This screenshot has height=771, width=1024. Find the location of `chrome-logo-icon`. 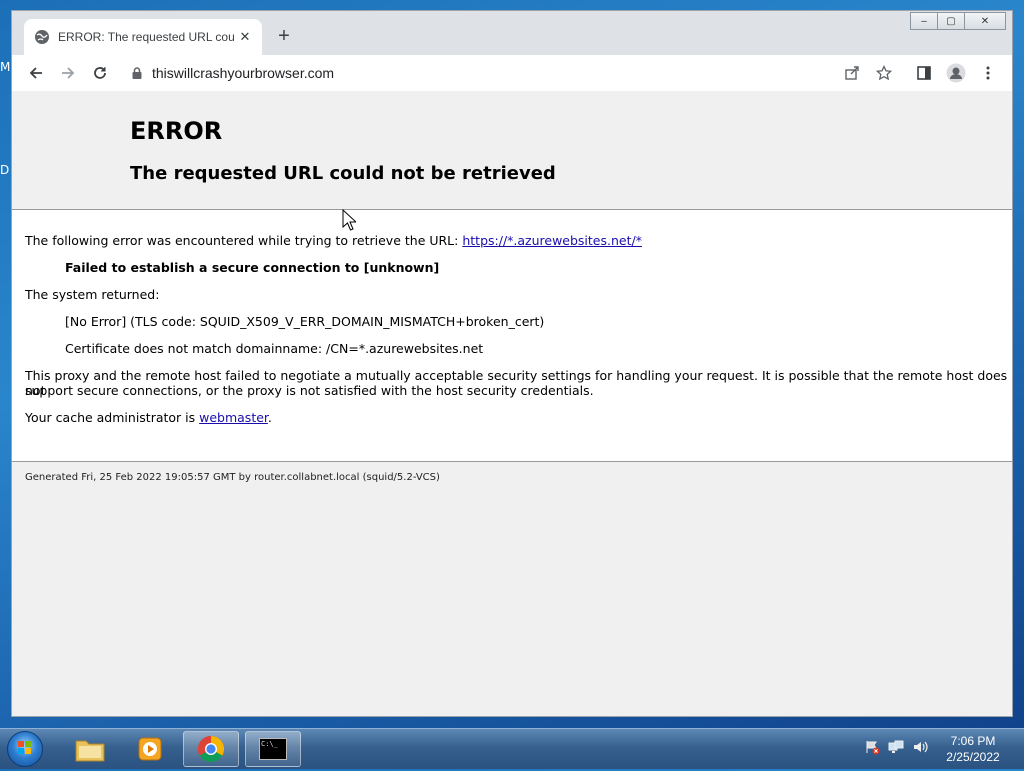

chrome-logo-icon is located at coordinates (211, 749).